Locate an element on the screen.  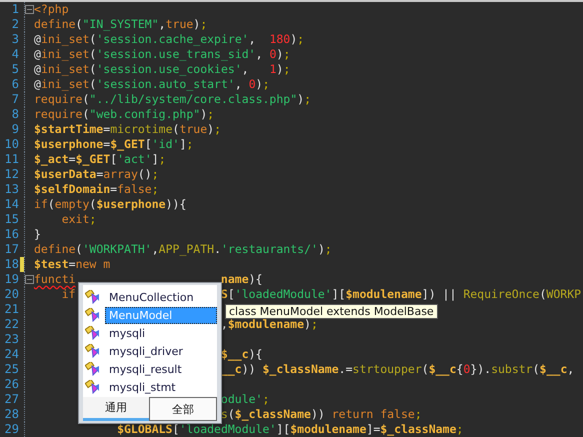
code-fragment: odule'; is located at coordinates (245, 399).